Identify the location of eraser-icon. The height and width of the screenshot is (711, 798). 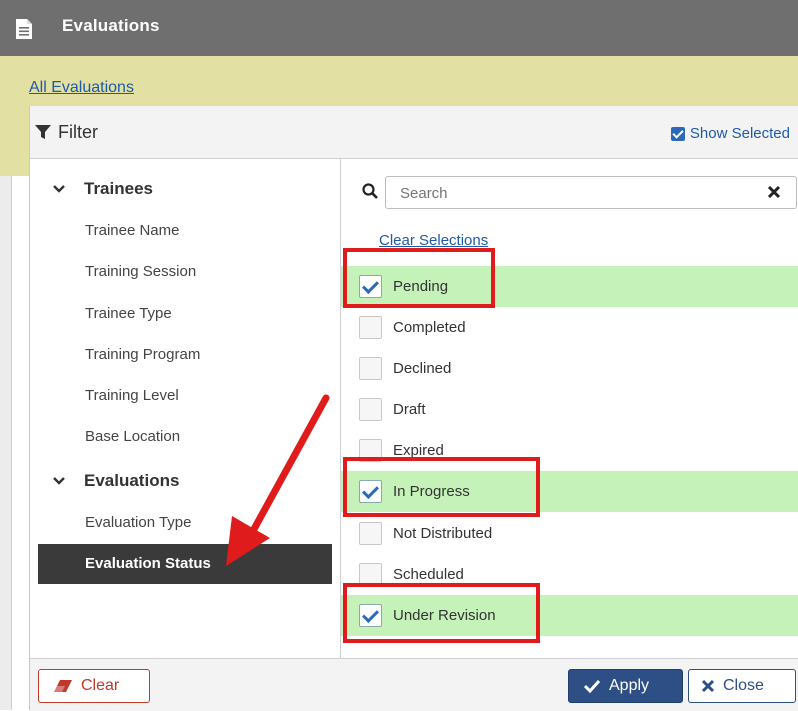
(63, 686).